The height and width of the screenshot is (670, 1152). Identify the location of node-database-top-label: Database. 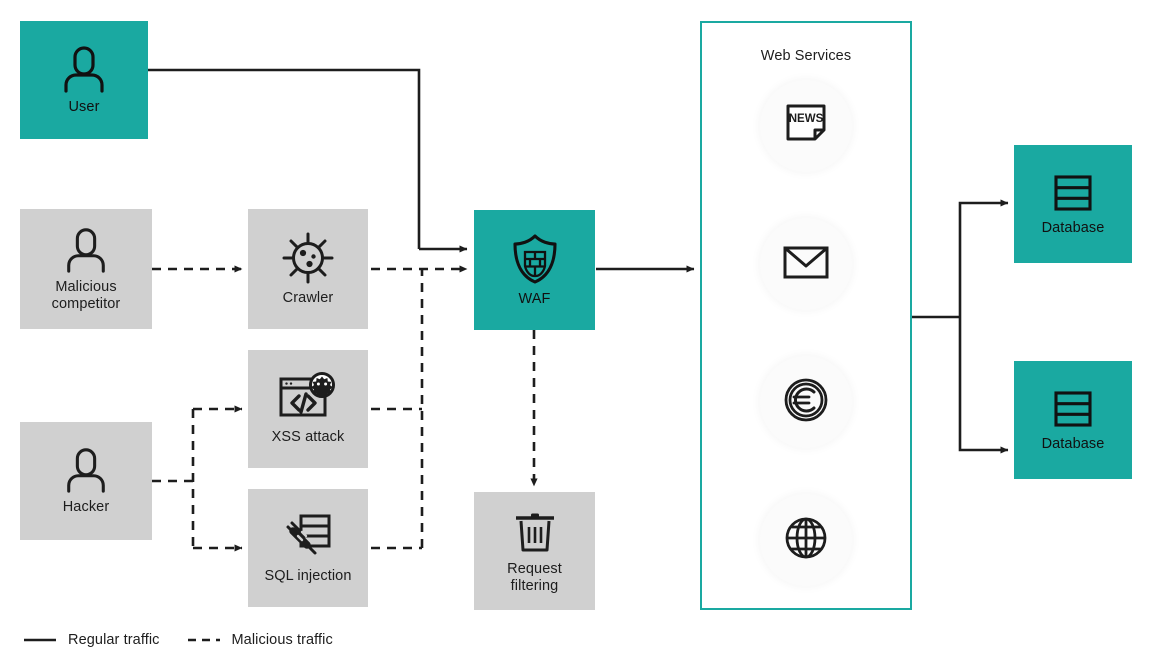
(1073, 228).